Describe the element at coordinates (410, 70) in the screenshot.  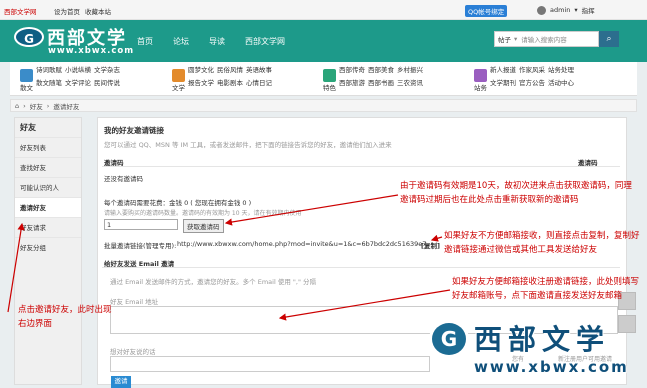
I see `subnav-link: 乡村振兴` at that location.